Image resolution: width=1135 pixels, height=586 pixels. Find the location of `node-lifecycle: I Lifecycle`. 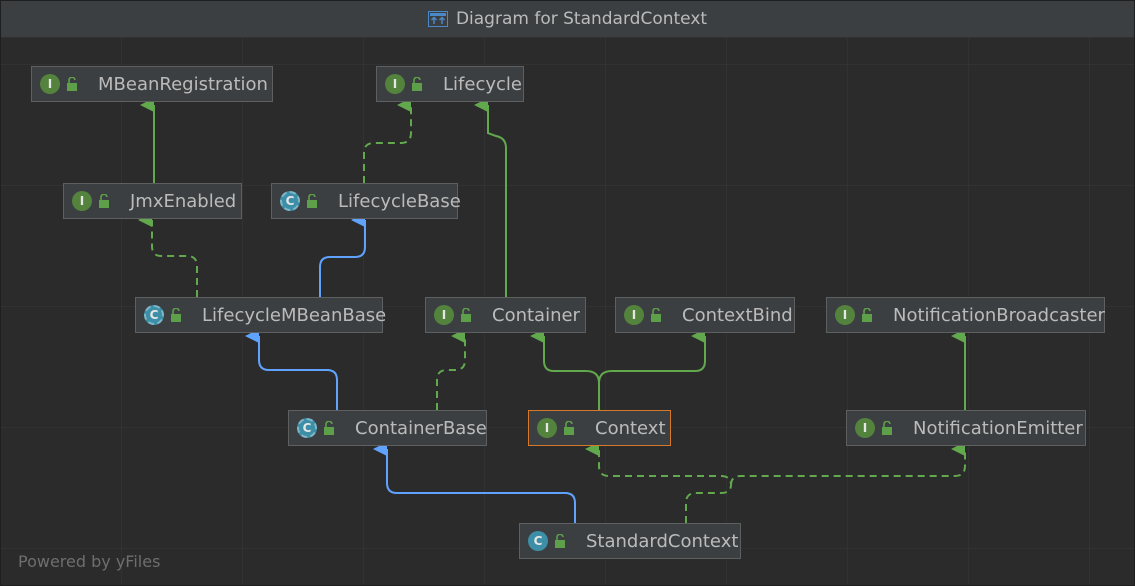

node-lifecycle: I Lifecycle is located at coordinates (450, 84).